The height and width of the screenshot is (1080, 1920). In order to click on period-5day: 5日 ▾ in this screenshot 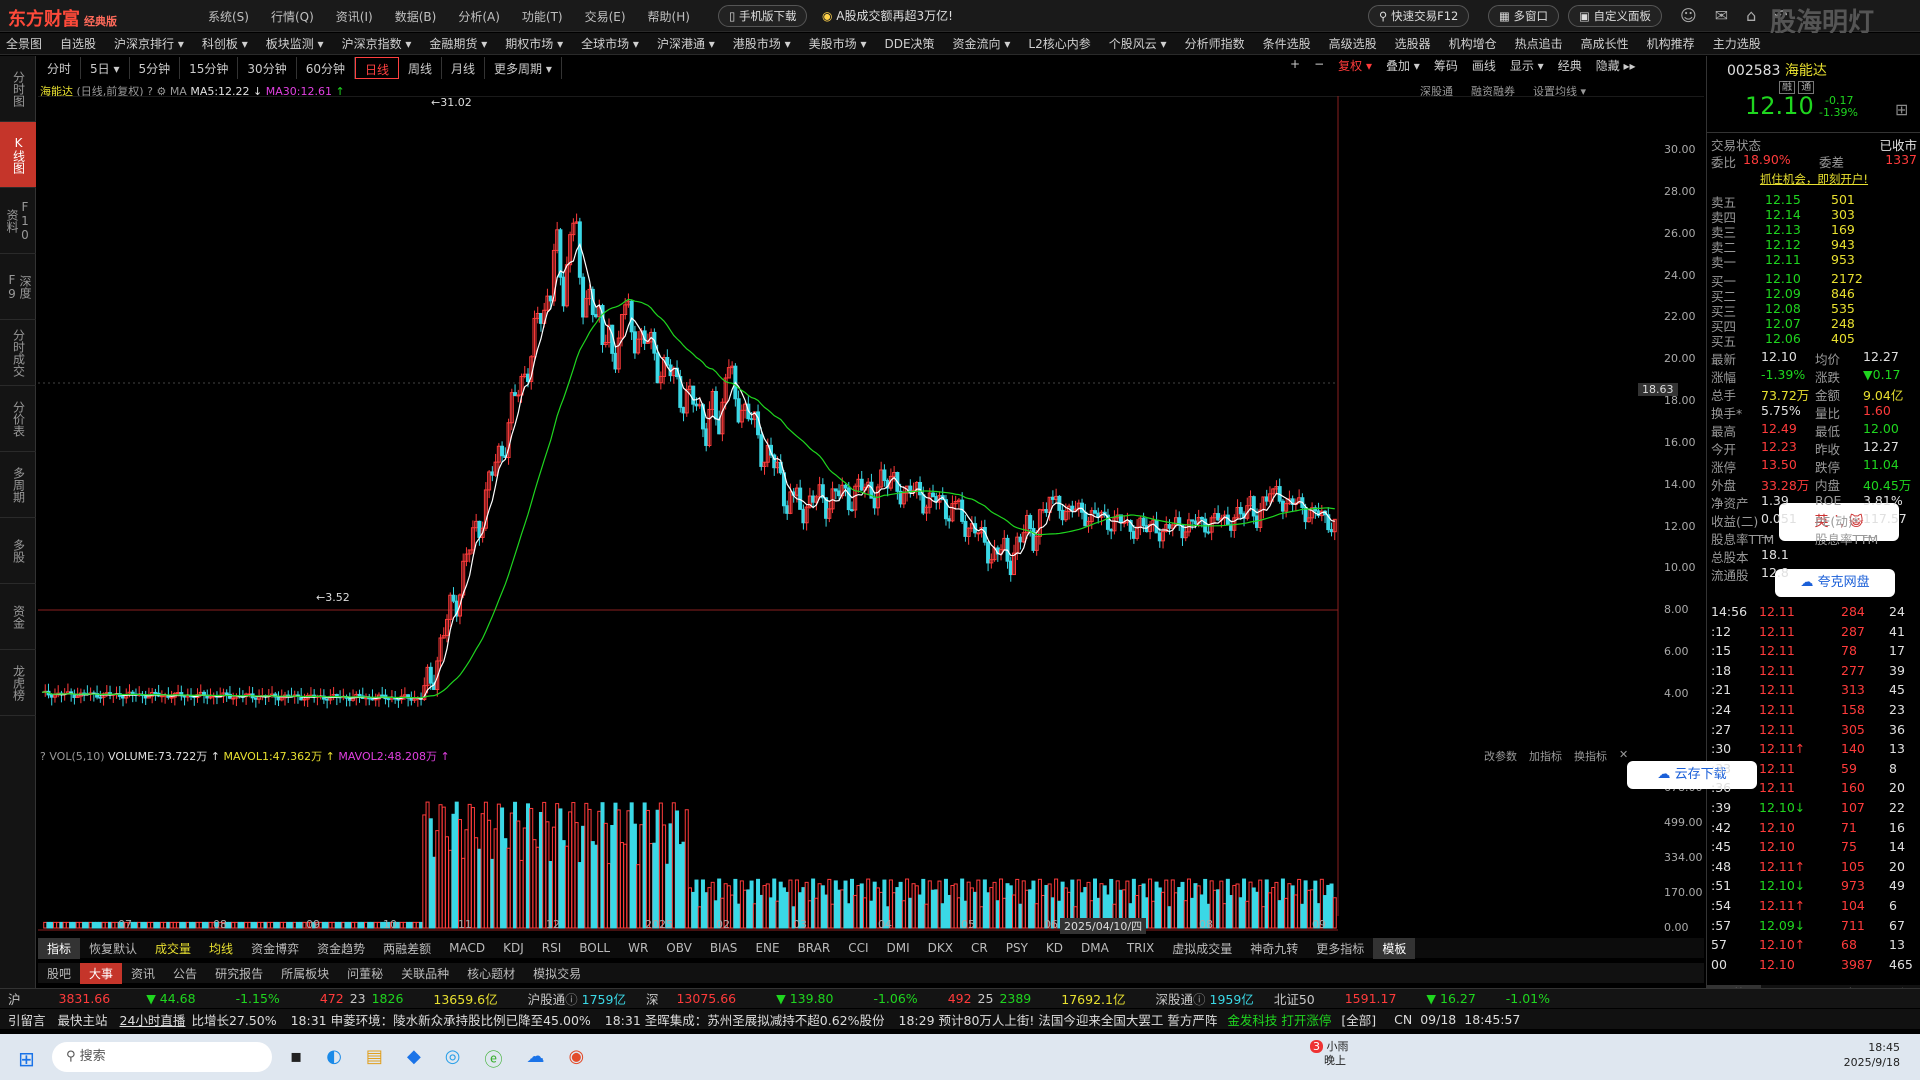, I will do `click(105, 68)`.